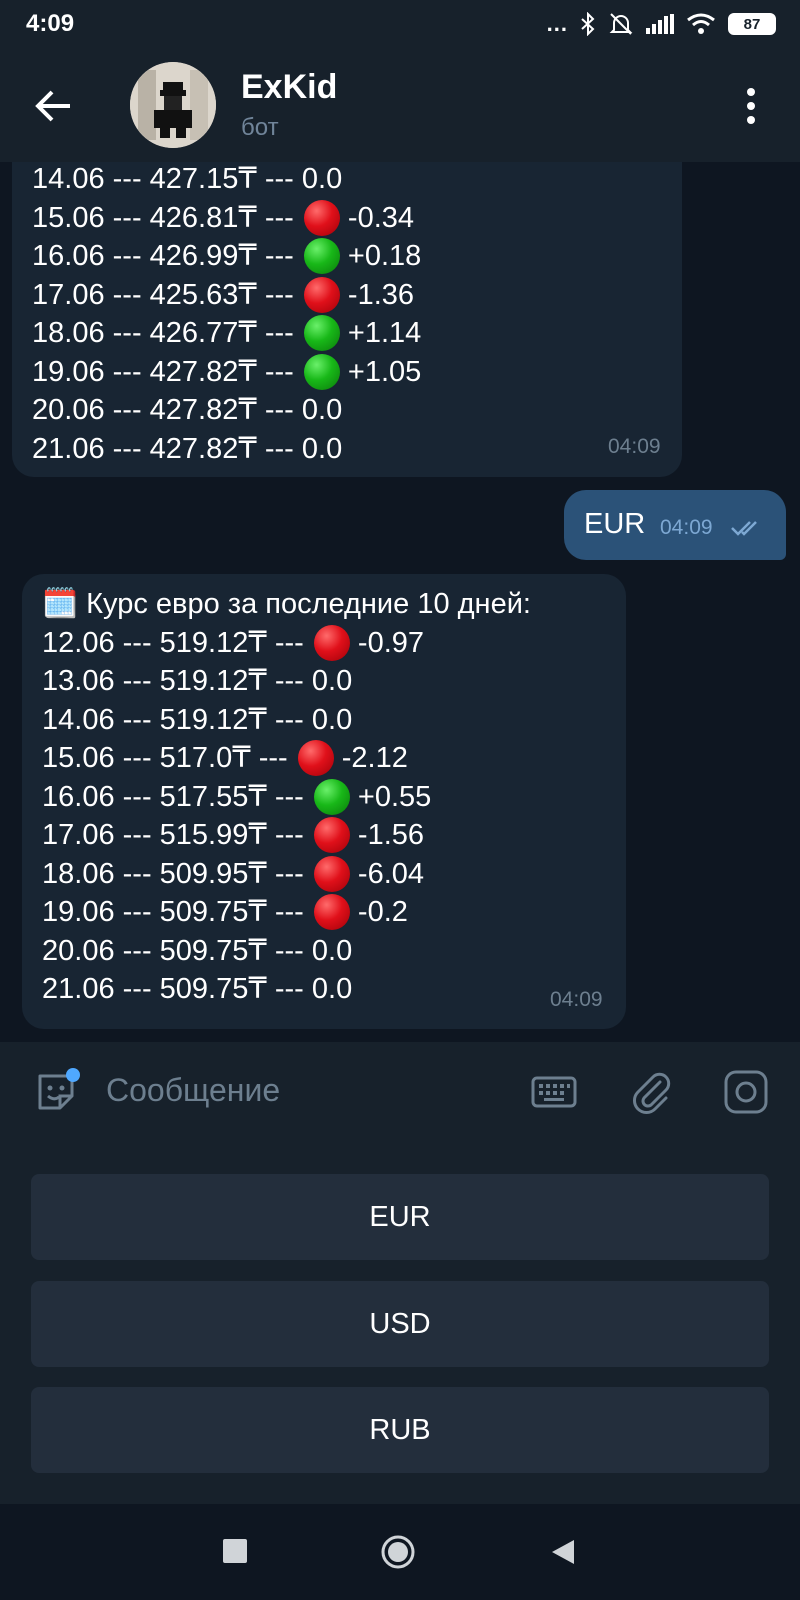  What do you see at coordinates (615, 524) in the screenshot?
I see `outgoing-message-text: EUR` at bounding box center [615, 524].